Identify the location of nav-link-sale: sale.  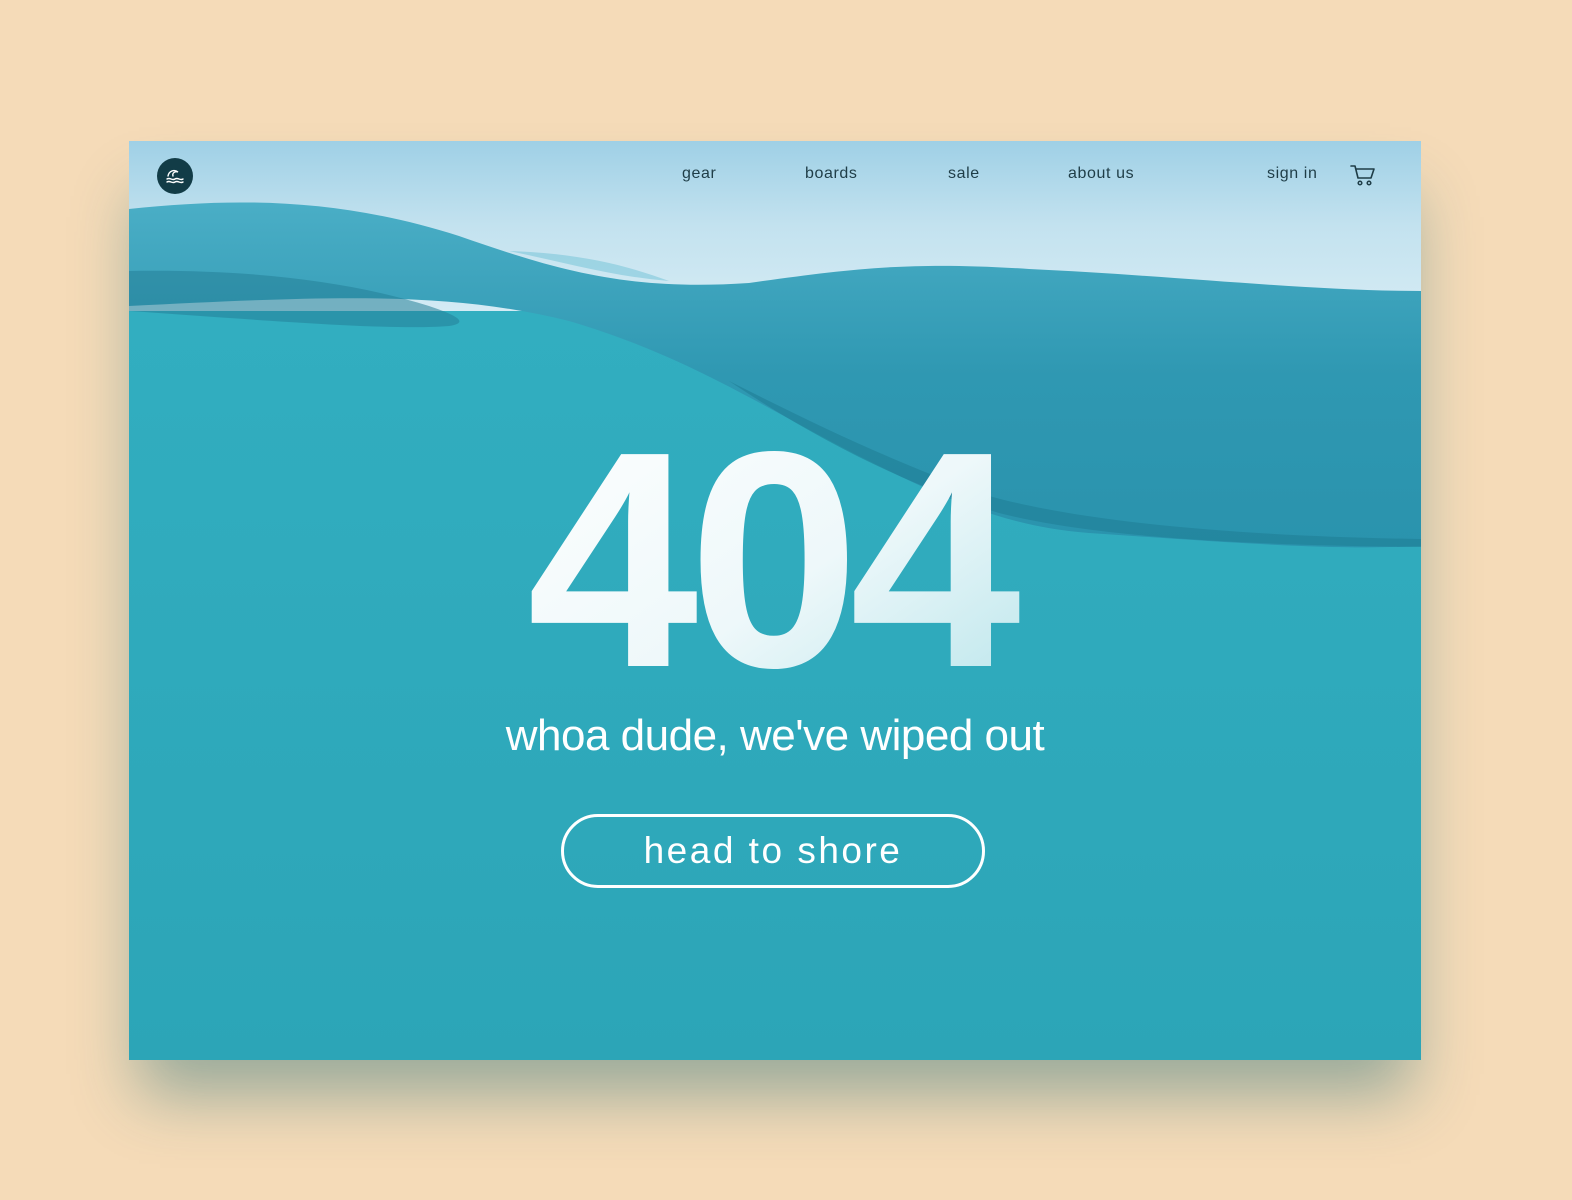
(964, 174).